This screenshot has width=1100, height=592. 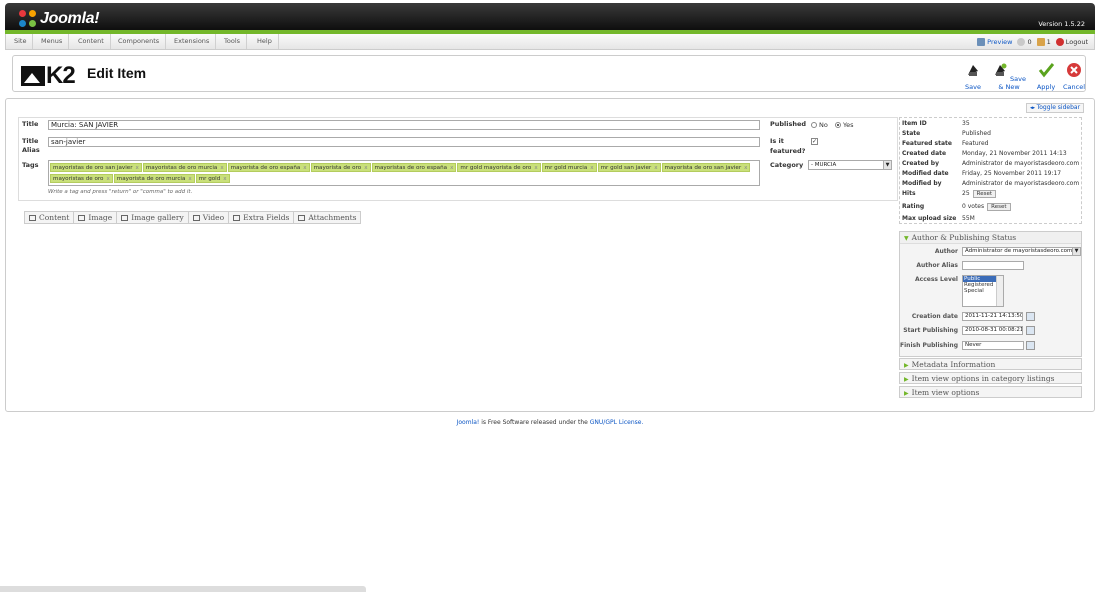 What do you see at coordinates (990, 392) in the screenshot?
I see `item-view-options-panel: ▶ Item view options` at bounding box center [990, 392].